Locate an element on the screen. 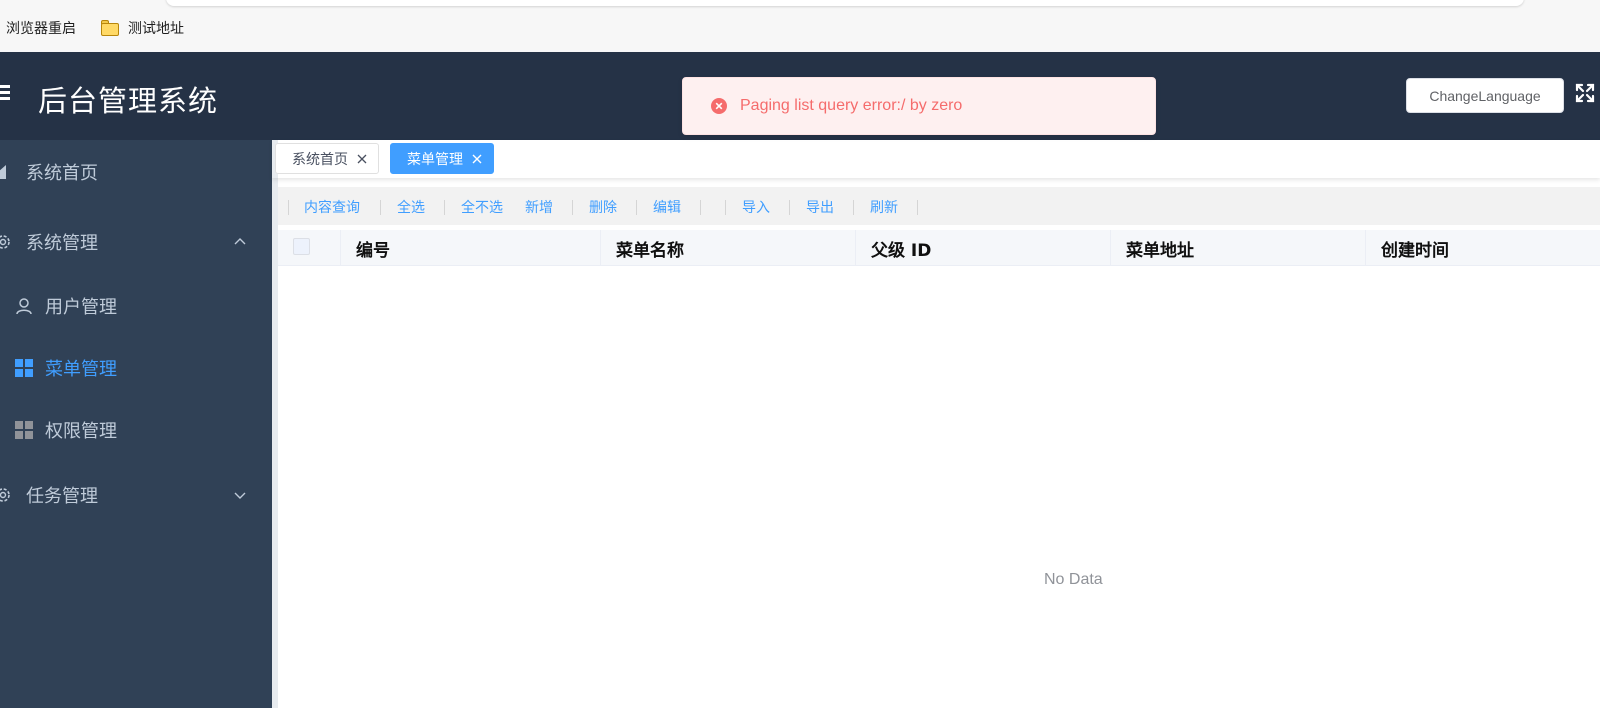  column-header-created-time: 创建时间 is located at coordinates (1415, 248).